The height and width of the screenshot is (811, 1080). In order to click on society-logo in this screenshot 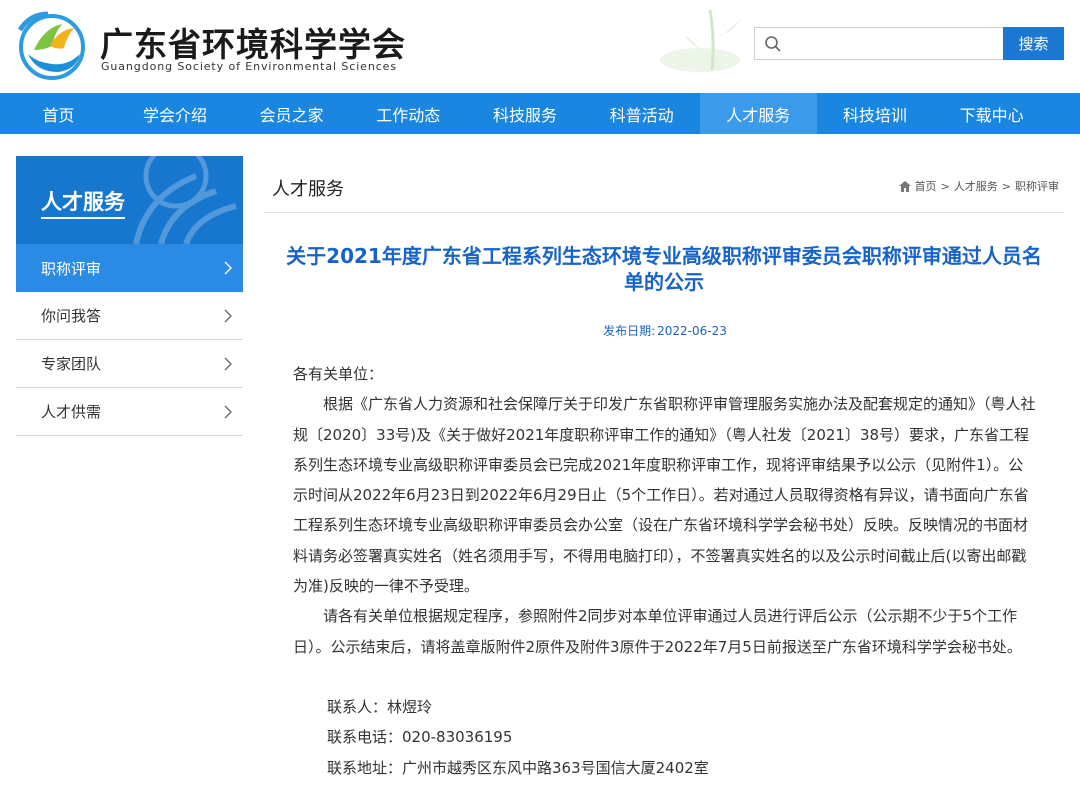, I will do `click(52, 45)`.